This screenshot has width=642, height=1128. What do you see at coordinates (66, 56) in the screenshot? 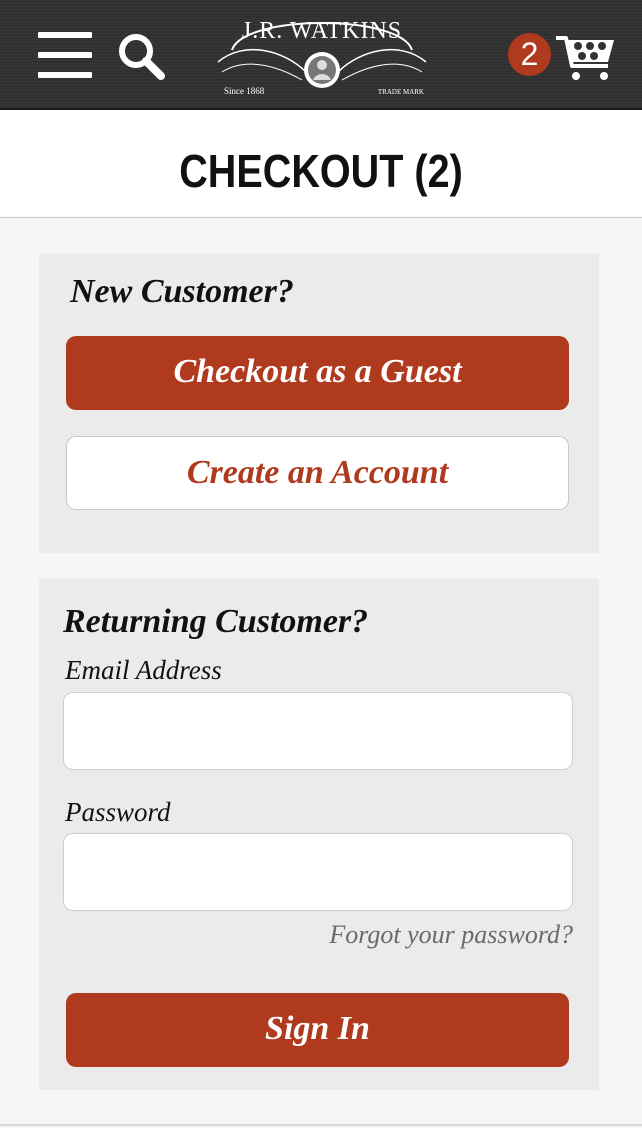
I see `menu-button` at bounding box center [66, 56].